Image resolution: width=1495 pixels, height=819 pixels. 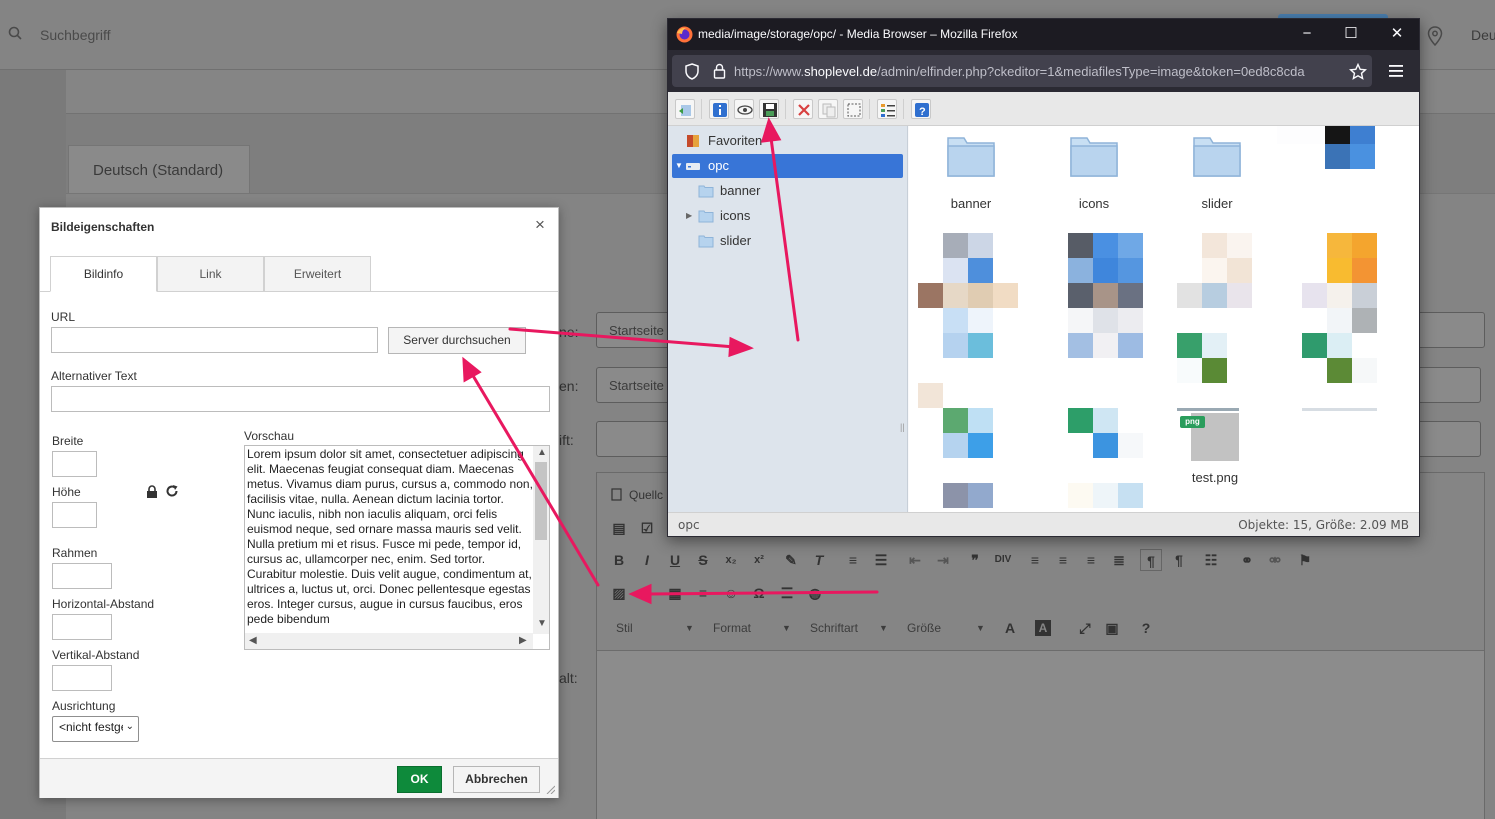 What do you see at coordinates (103, 274) in the screenshot?
I see `tab-bildinfo: Bildinfo` at bounding box center [103, 274].